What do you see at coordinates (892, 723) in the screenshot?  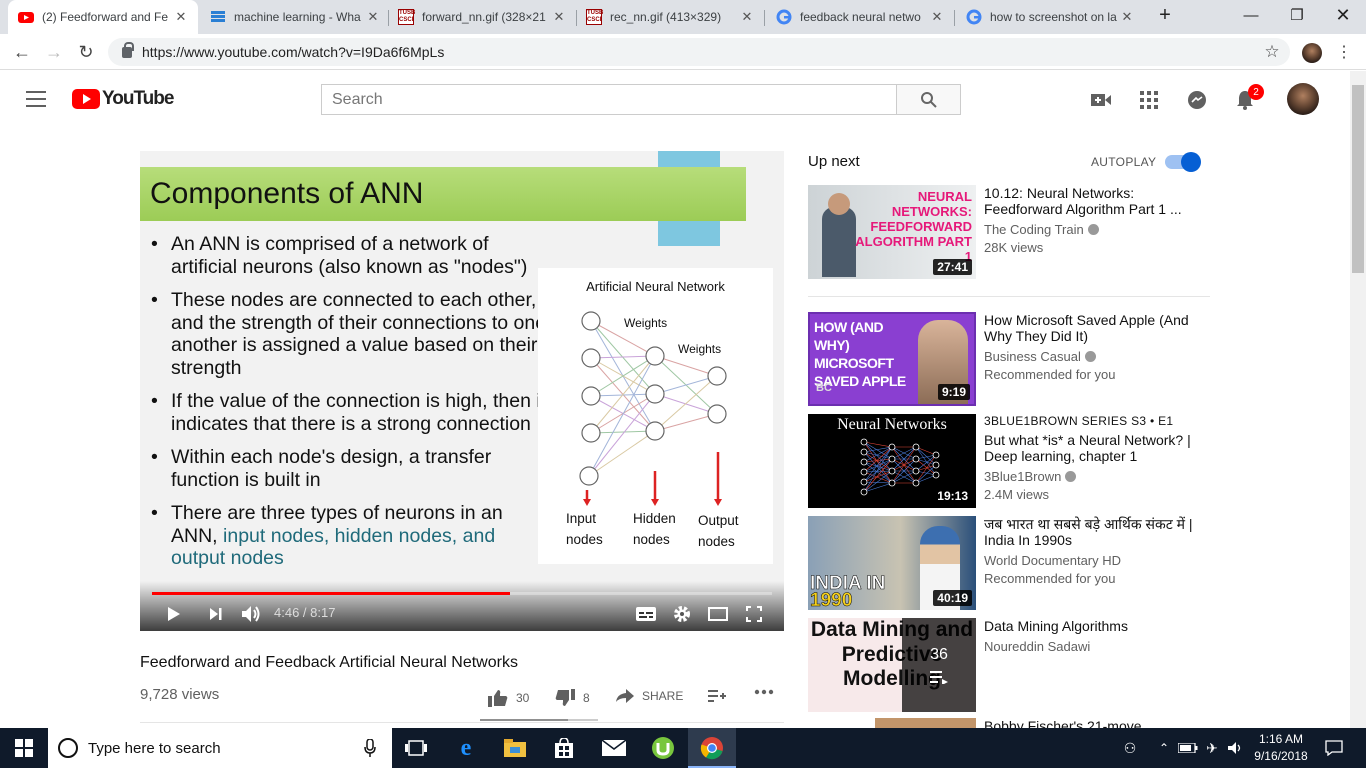 I see `video-thumbnail` at bounding box center [892, 723].